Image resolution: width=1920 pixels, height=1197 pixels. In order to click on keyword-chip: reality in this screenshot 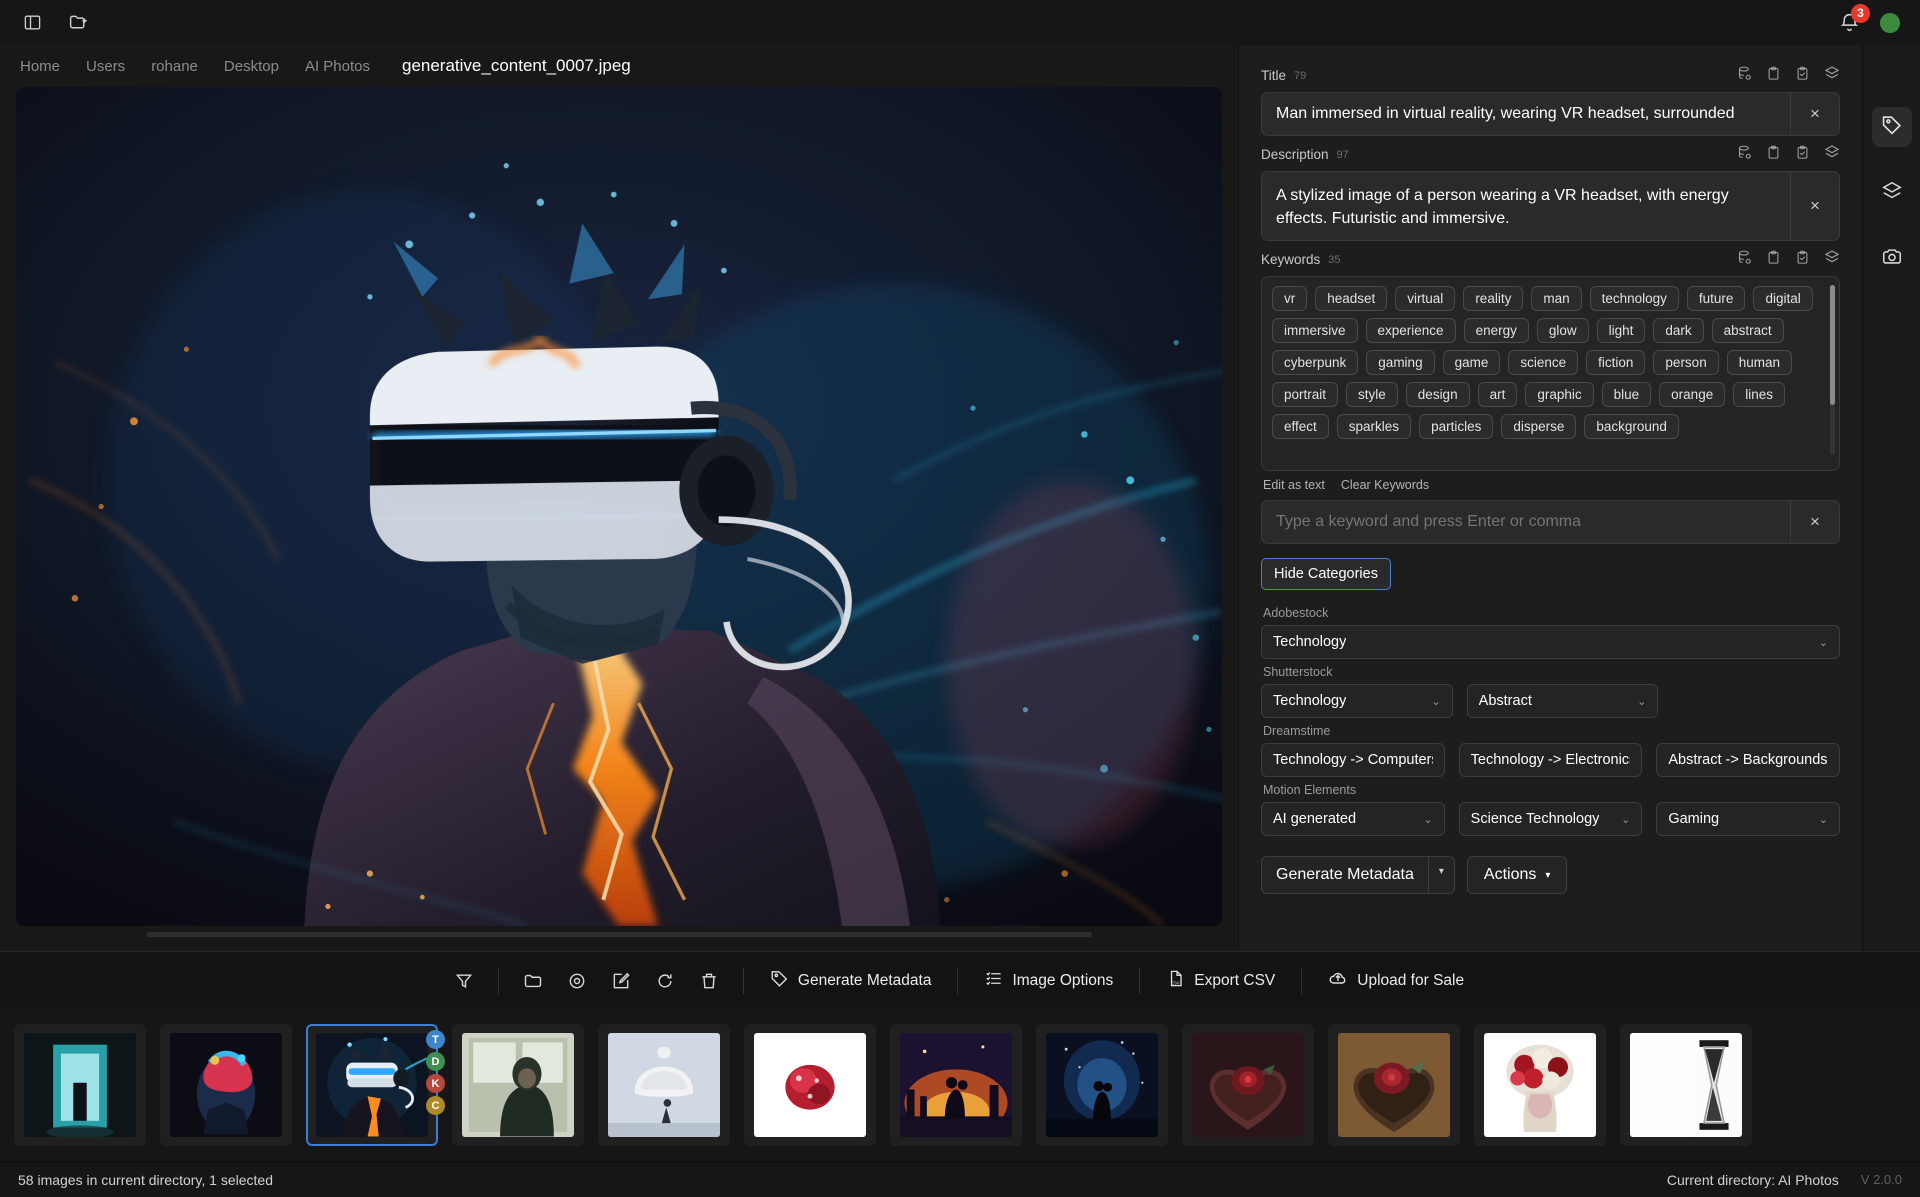, I will do `click(1493, 298)`.